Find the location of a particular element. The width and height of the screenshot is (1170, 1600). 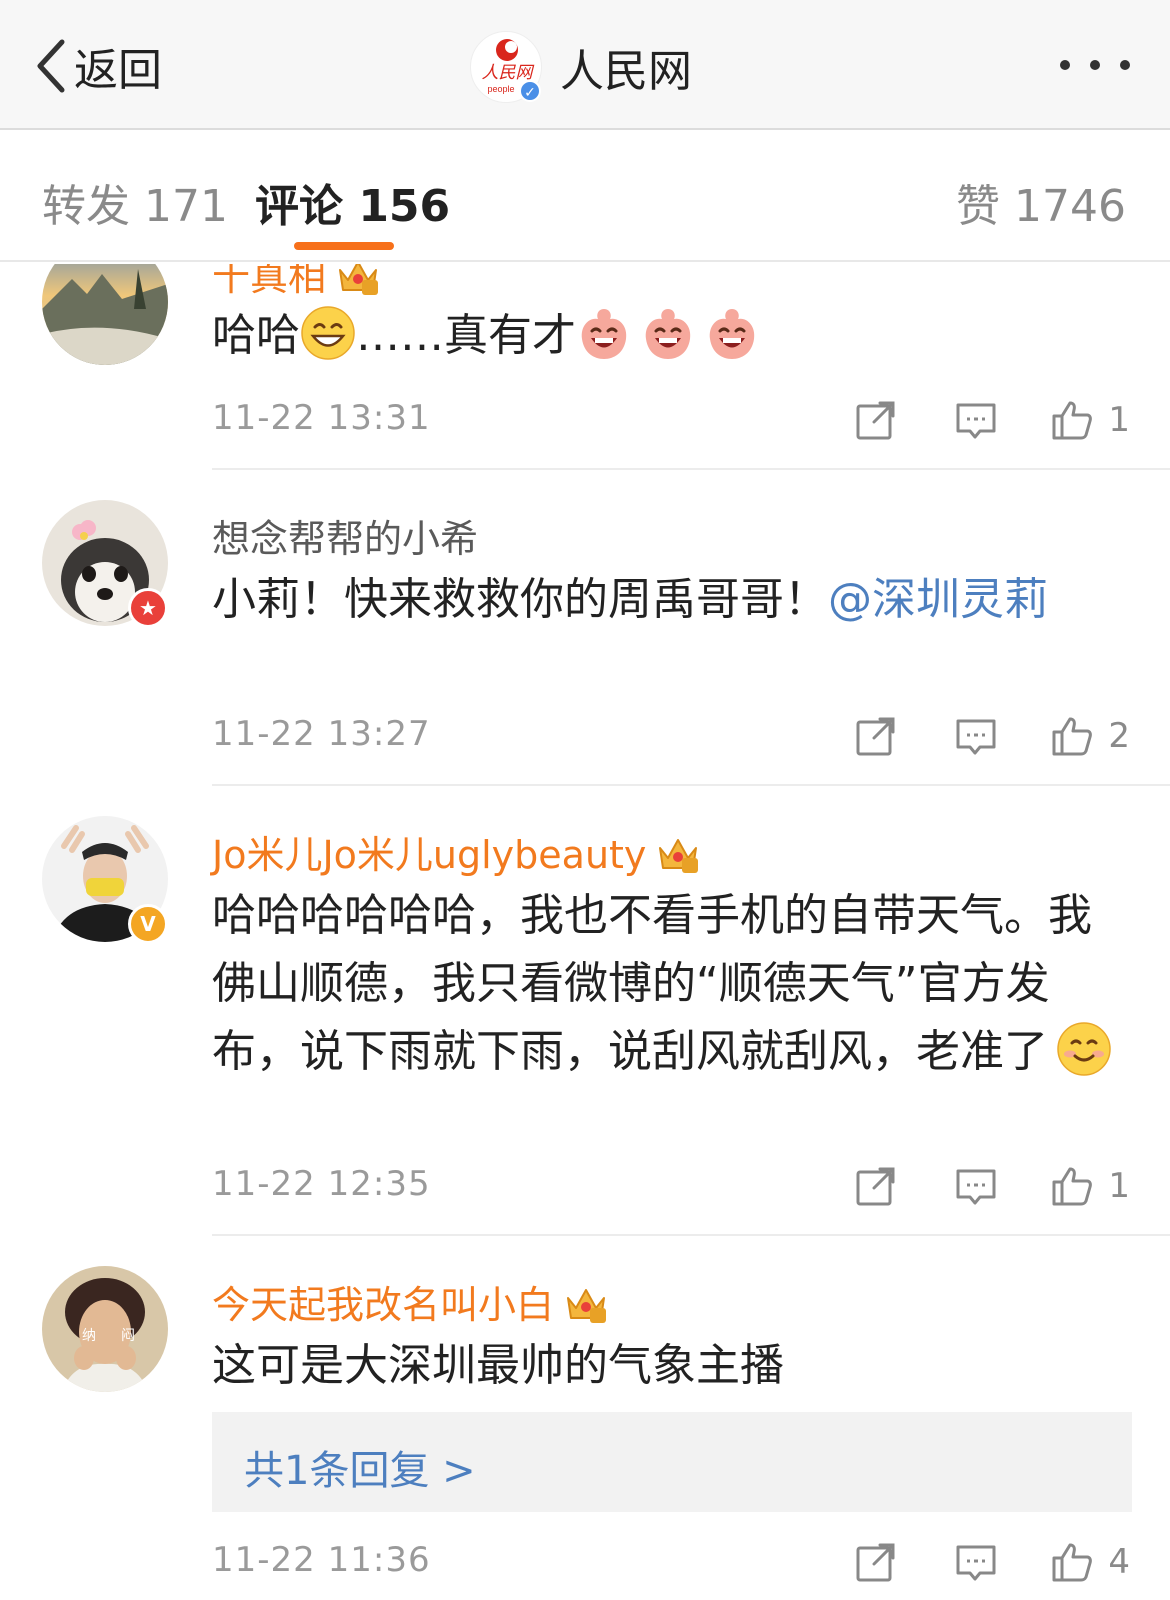

comment-text-part: ……真有才 is located at coordinates (466, 335).